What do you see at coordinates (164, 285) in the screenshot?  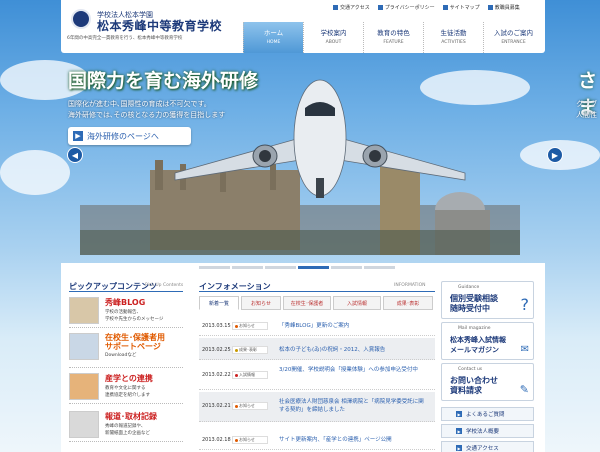 I see `pickup-subtitle: Pick Up Contents` at bounding box center [164, 285].